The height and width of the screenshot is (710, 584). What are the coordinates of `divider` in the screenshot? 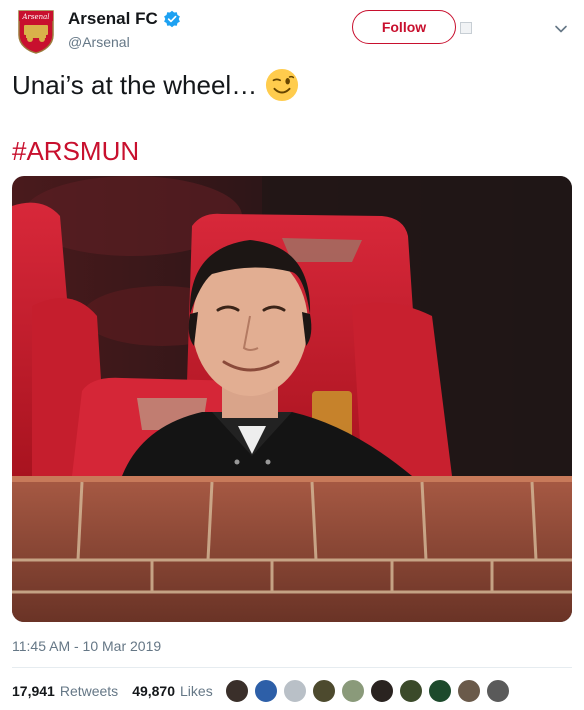 It's located at (292, 667).